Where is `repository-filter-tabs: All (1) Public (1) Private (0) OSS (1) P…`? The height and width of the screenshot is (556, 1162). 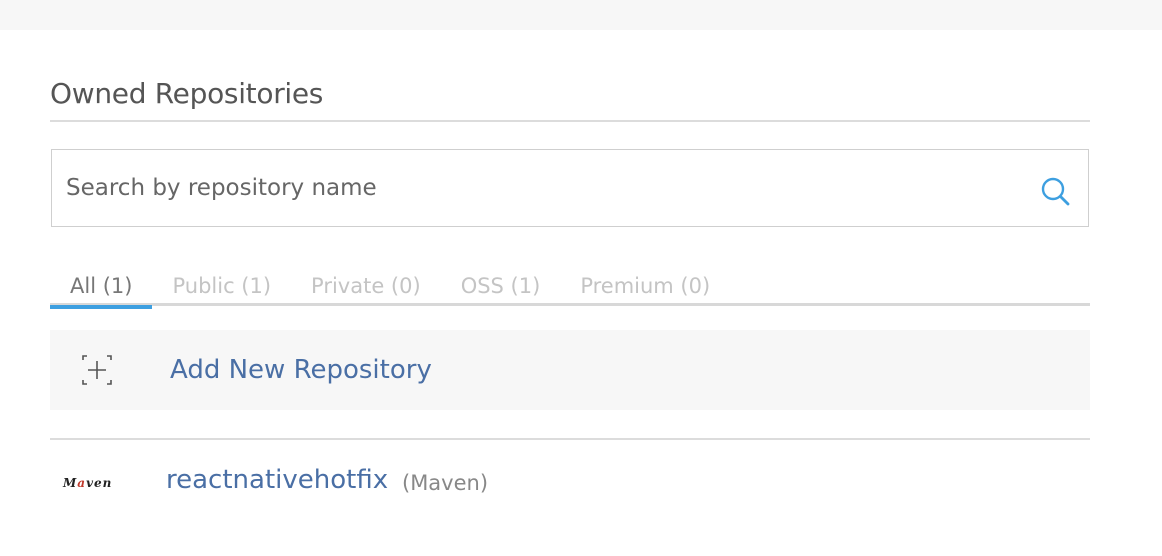
repository-filter-tabs: All (1) Public (1) Private (0) OSS (1) P… is located at coordinates (570, 288).